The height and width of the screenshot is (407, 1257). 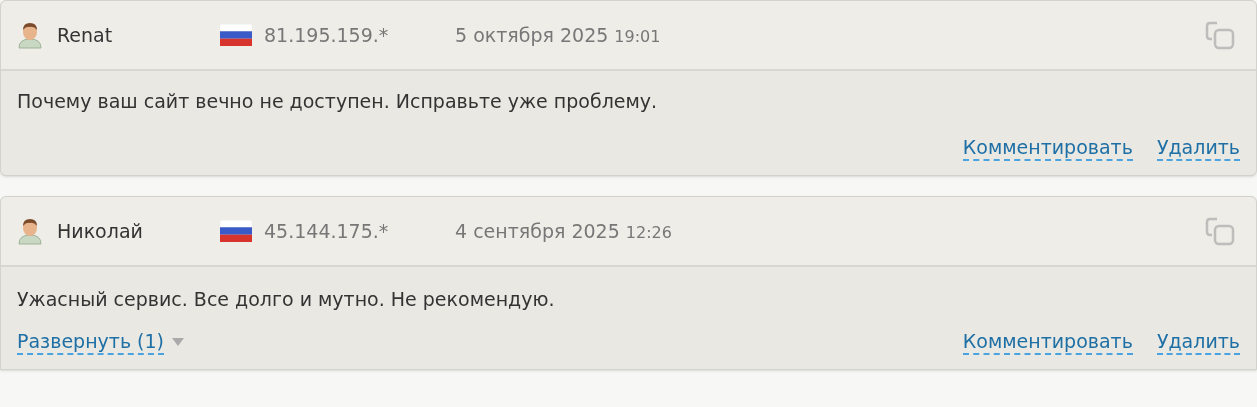 What do you see at coordinates (338, 101) in the screenshot?
I see `comment-text: Почему ваш сайт вечно не доступен. Исправьте уже проблему.` at bounding box center [338, 101].